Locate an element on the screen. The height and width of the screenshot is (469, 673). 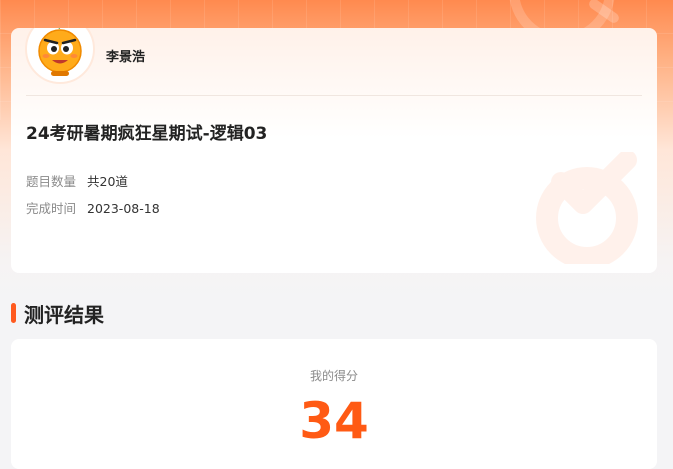
question-count-row: 题目数量 共20道 is located at coordinates (77, 180).